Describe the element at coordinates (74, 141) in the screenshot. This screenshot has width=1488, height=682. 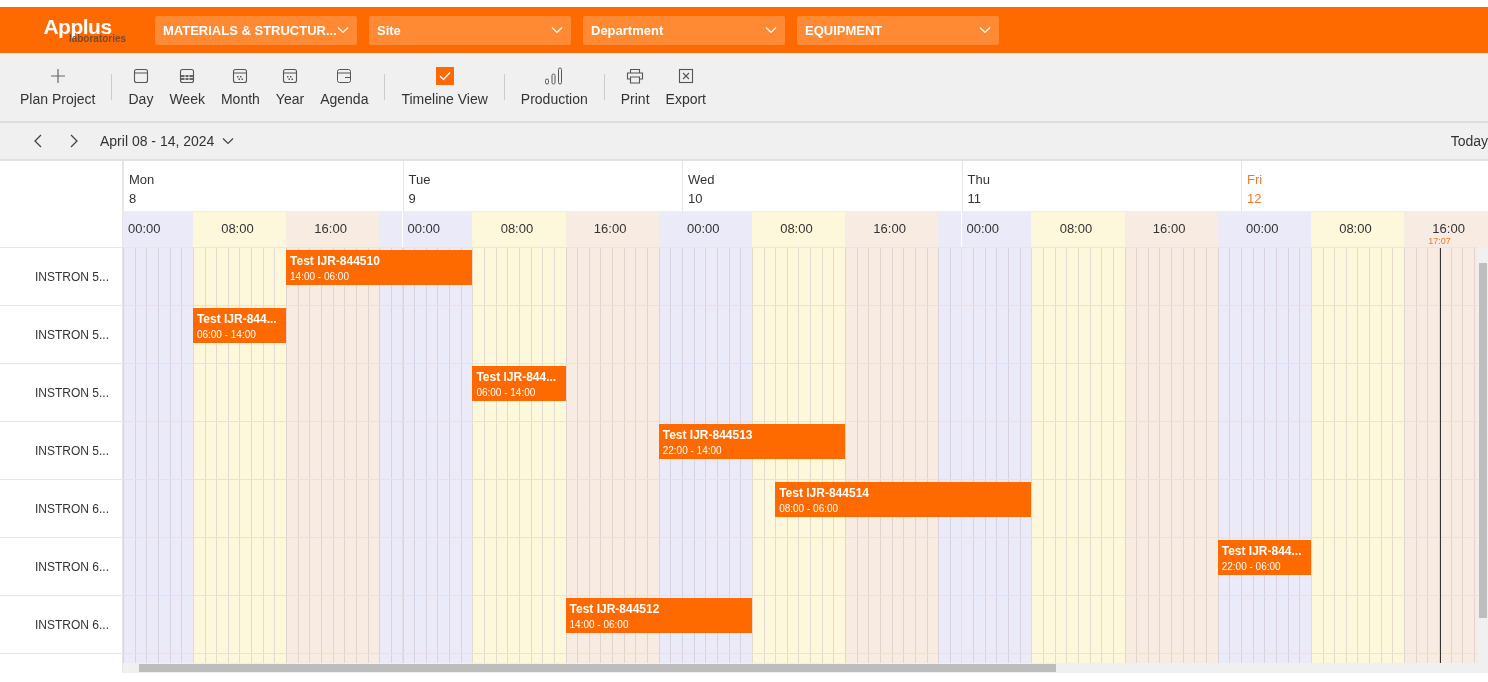
I see `next-icon` at that location.